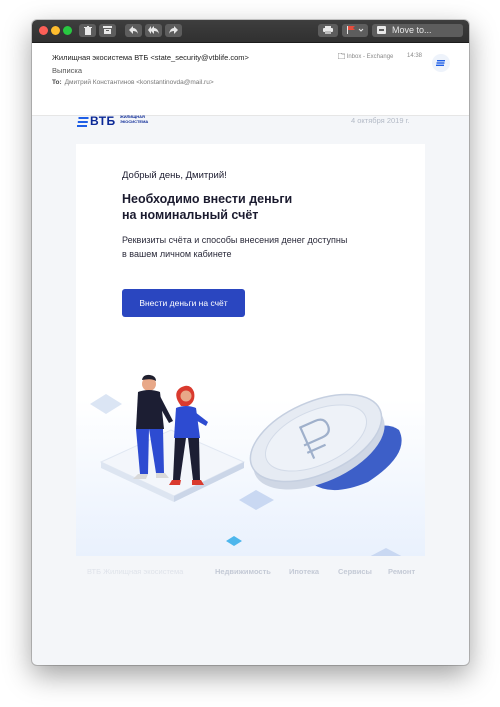 This screenshot has height=707, width=500. I want to click on archive-button, so click(107, 30).